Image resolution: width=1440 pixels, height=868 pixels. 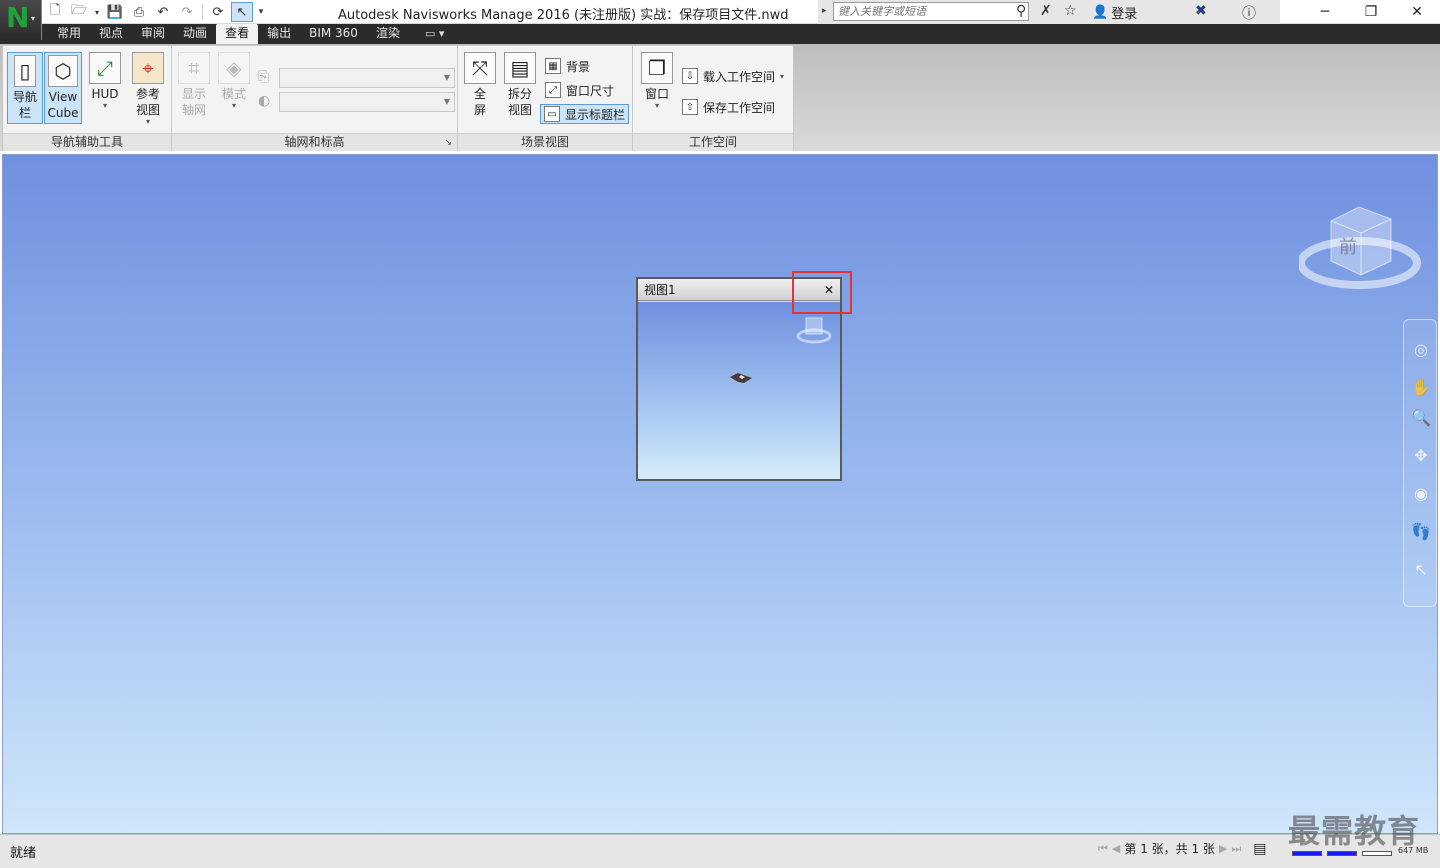 I want to click on refresh-icon: ⟳, so click(x=218, y=12).